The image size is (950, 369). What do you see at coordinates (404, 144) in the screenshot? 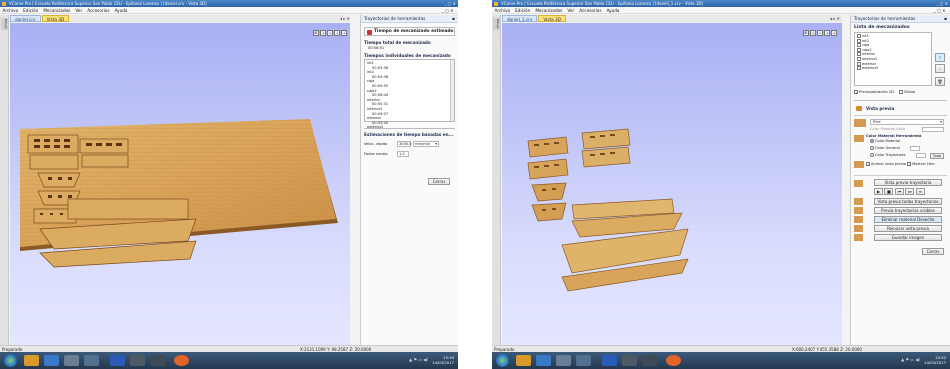
I see `speed-input: 3000.0` at bounding box center [404, 144].